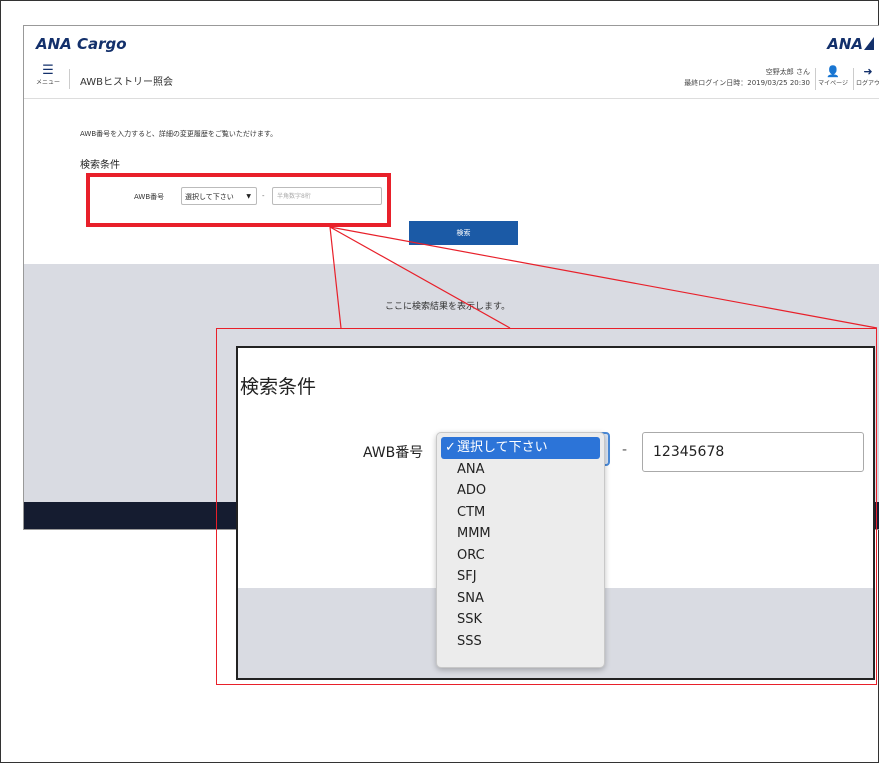 This screenshot has height=763, width=879. I want to click on zoom-awb-number-input: 12345678, so click(753, 452).